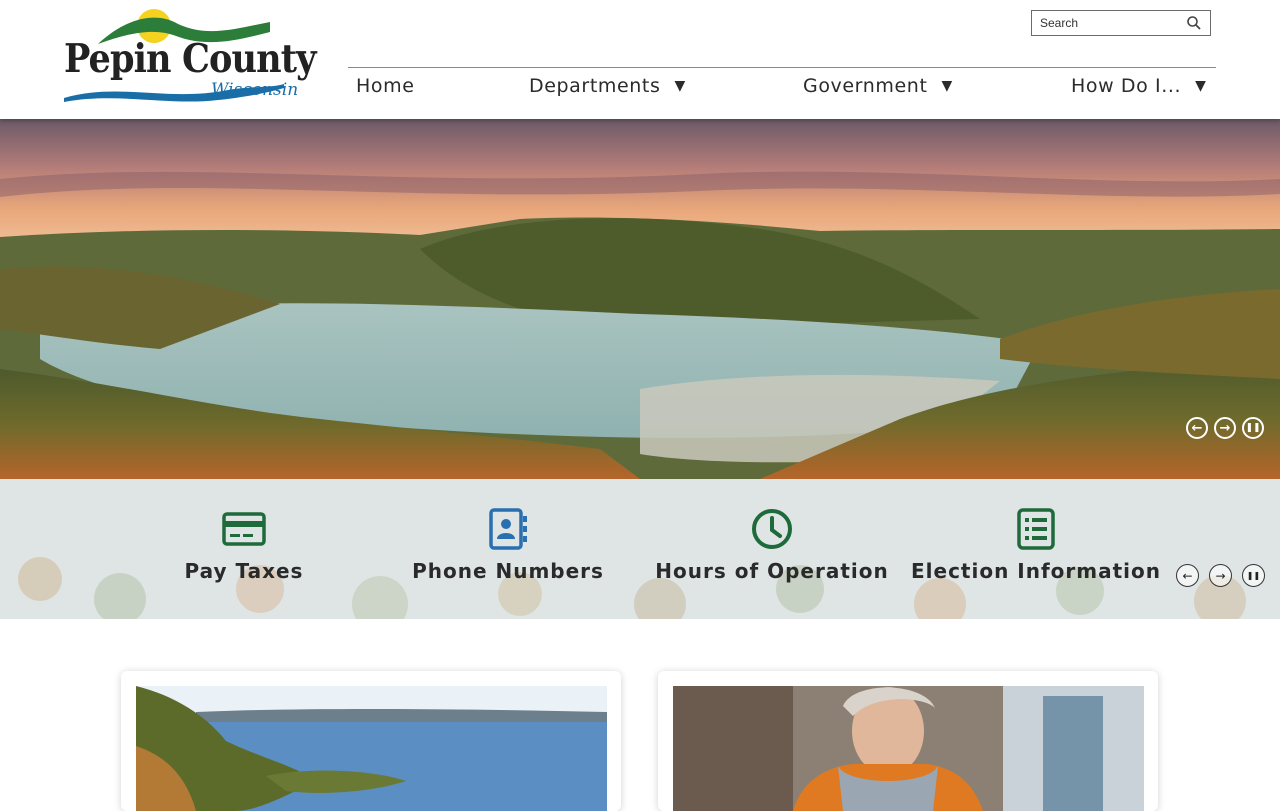 The width and height of the screenshot is (1280, 811). I want to click on feature-card-lake, so click(371, 741).